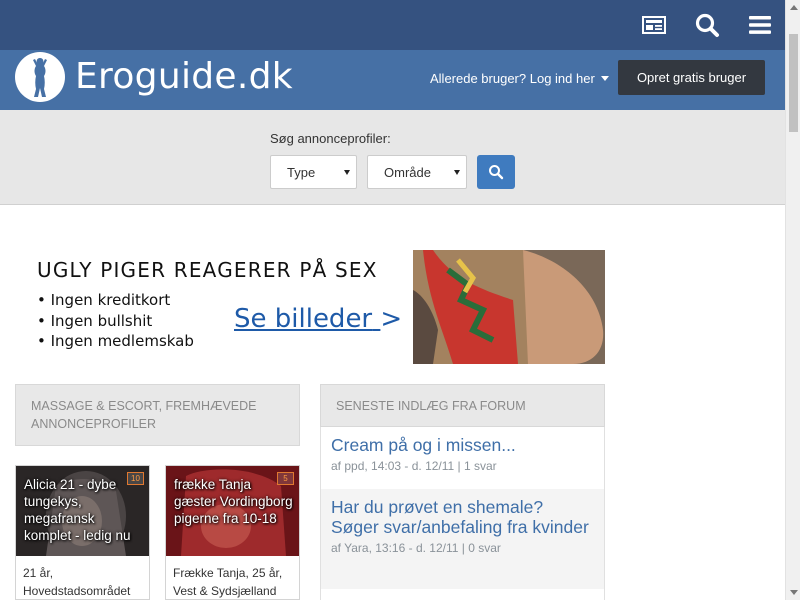 Image resolution: width=800 pixels, height=600 pixels. I want to click on scrollbar-thumb, so click(793, 83).